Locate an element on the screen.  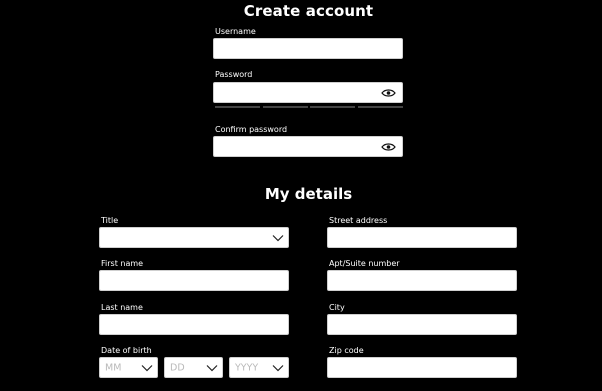
confirm-password-label: Confirm password is located at coordinates (251, 129).